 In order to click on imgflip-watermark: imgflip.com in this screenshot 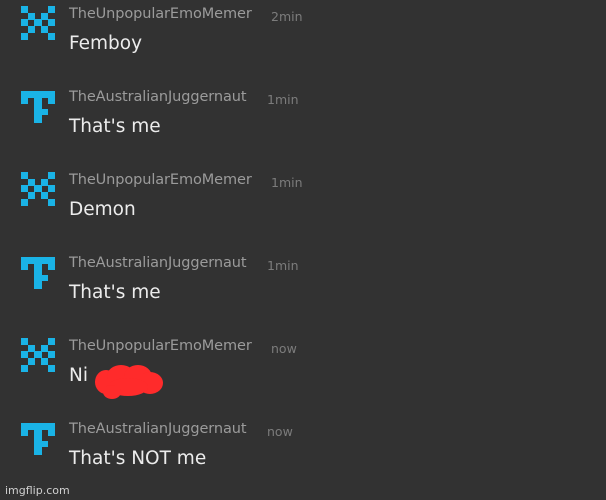, I will do `click(37, 490)`.